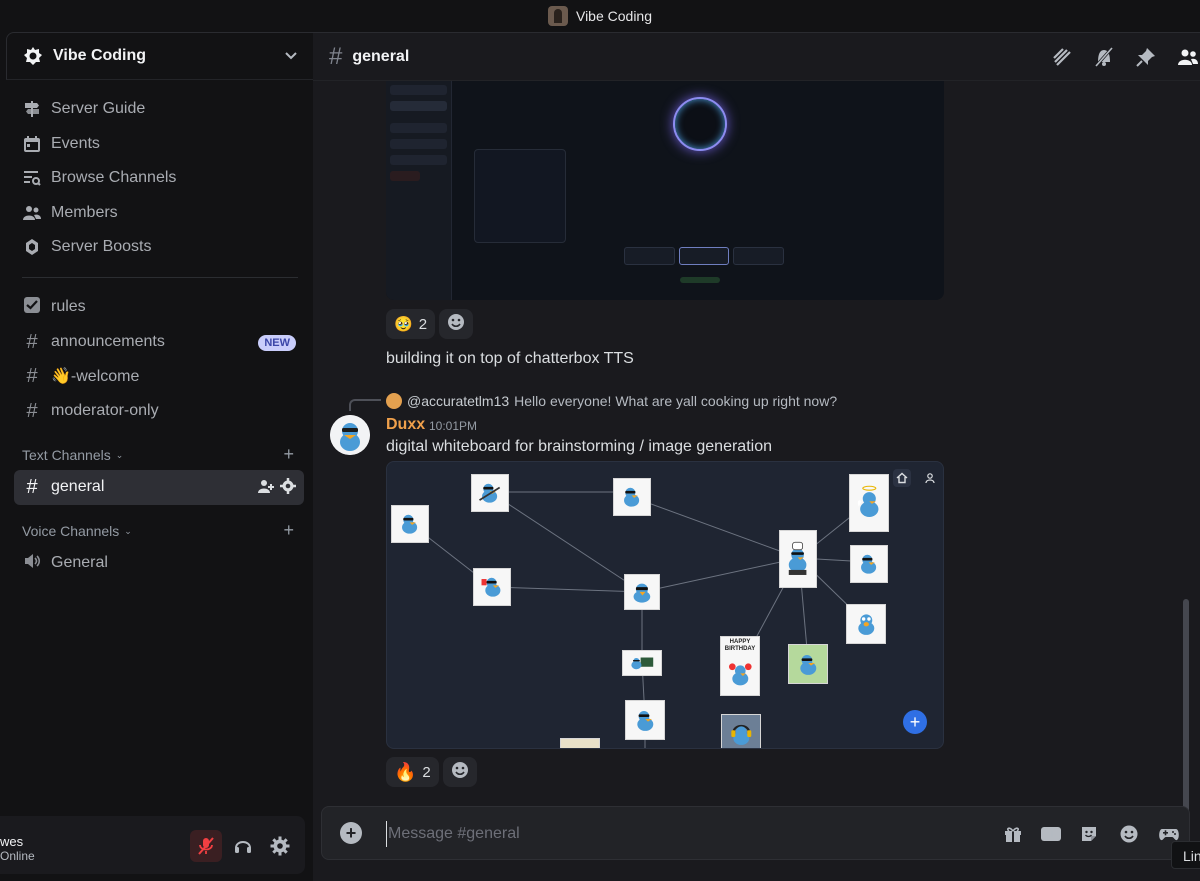 This screenshot has height=881, width=1200. Describe the element at coordinates (159, 531) in the screenshot. I see `category-voice-channels: Voice Channels ⌄ +` at that location.